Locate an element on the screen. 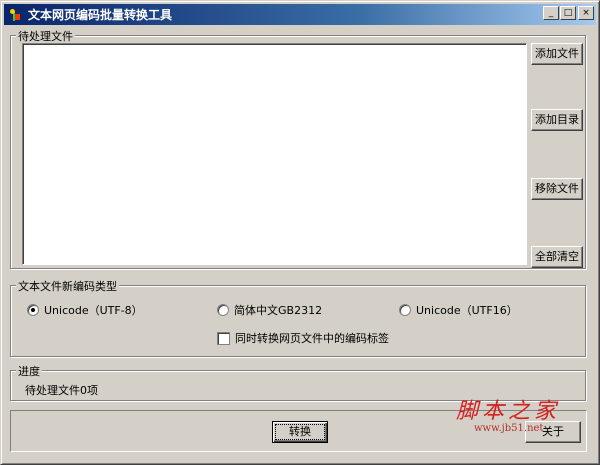  watermark: 脚本之家 www.jb51.net is located at coordinates (508, 413).